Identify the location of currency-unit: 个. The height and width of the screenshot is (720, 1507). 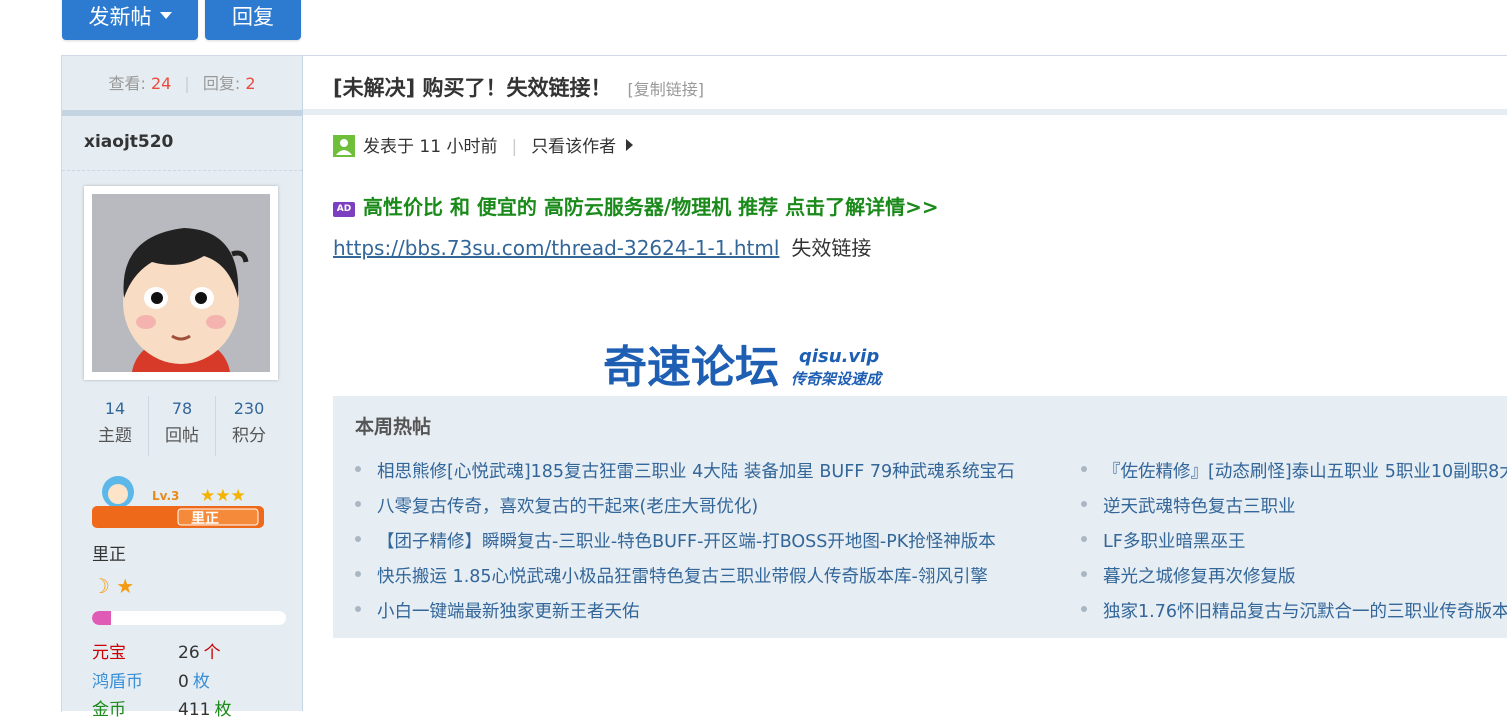
(212, 653).